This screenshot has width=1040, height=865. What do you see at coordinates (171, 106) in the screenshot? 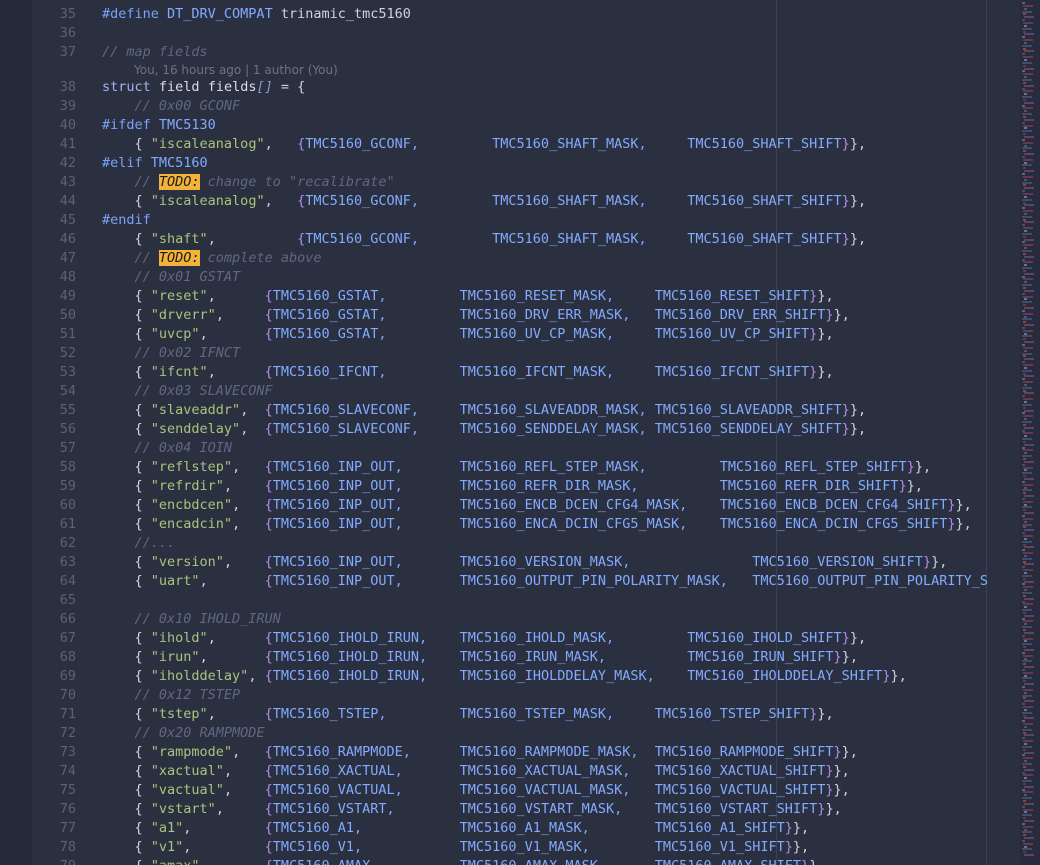
I see `code-text: // 0x00 GCONF` at bounding box center [171, 106].